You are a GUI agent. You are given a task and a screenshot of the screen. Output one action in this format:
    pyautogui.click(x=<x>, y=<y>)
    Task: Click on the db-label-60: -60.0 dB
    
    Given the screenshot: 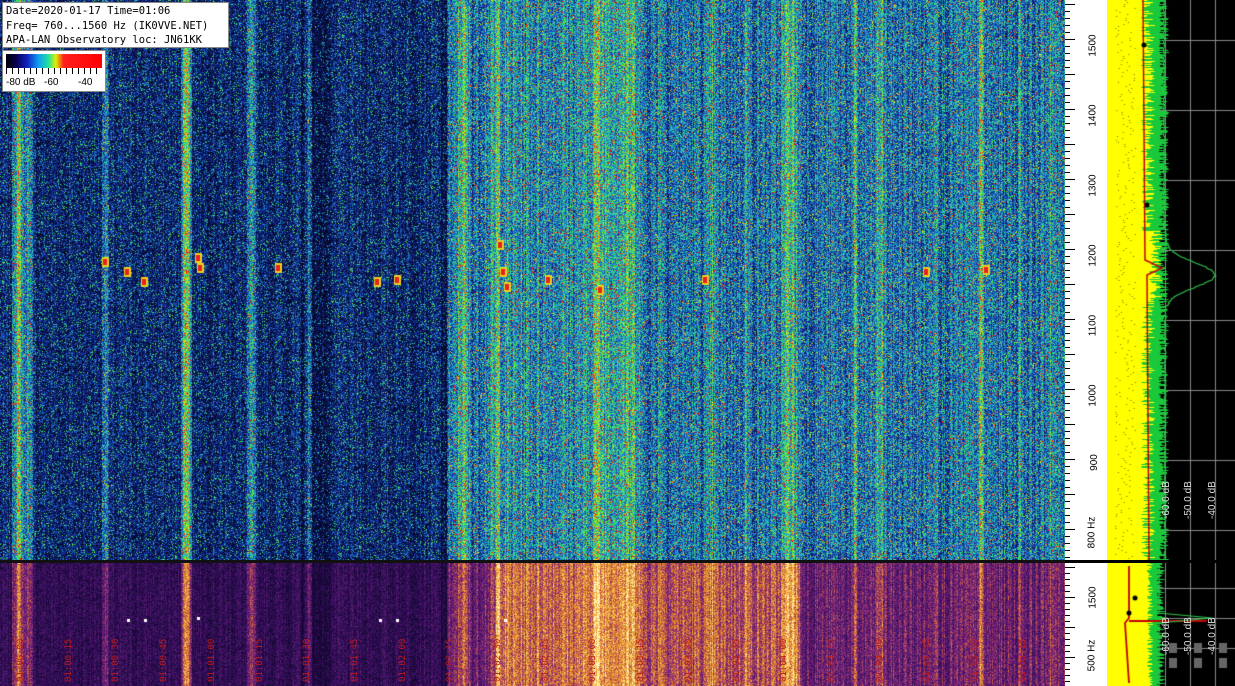 What is the action you would take?
    pyautogui.click(x=1166, y=500)
    